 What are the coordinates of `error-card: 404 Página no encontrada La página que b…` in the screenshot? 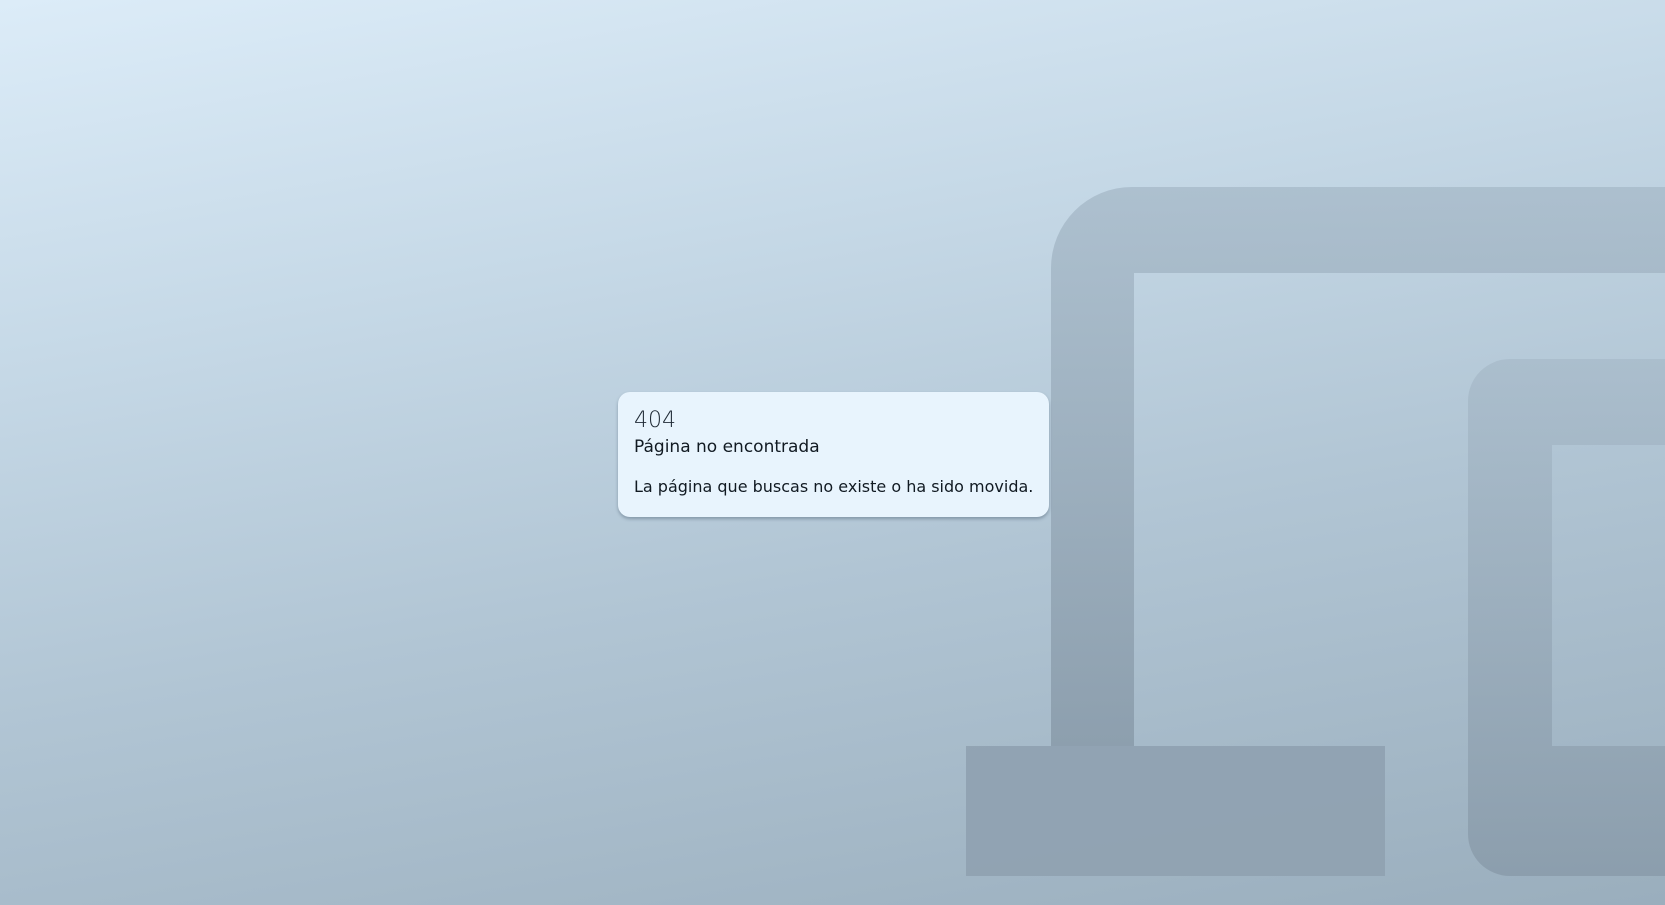 It's located at (833, 454).